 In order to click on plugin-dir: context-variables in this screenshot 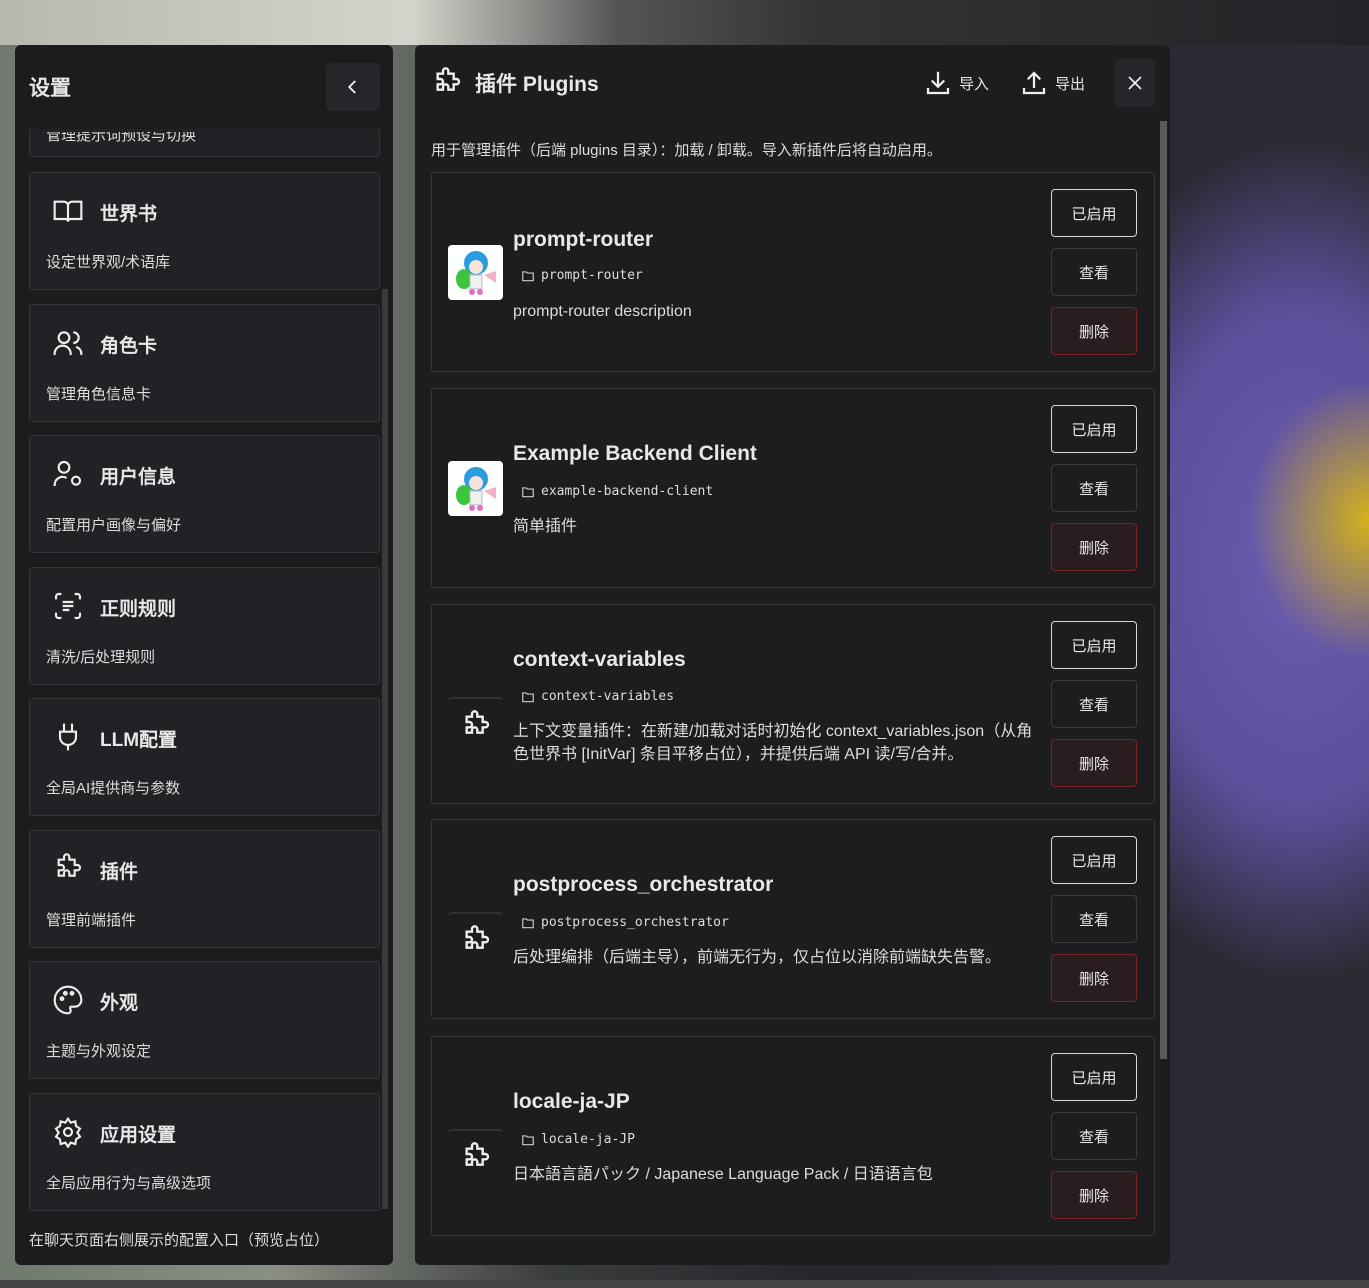, I will do `click(597, 696)`.